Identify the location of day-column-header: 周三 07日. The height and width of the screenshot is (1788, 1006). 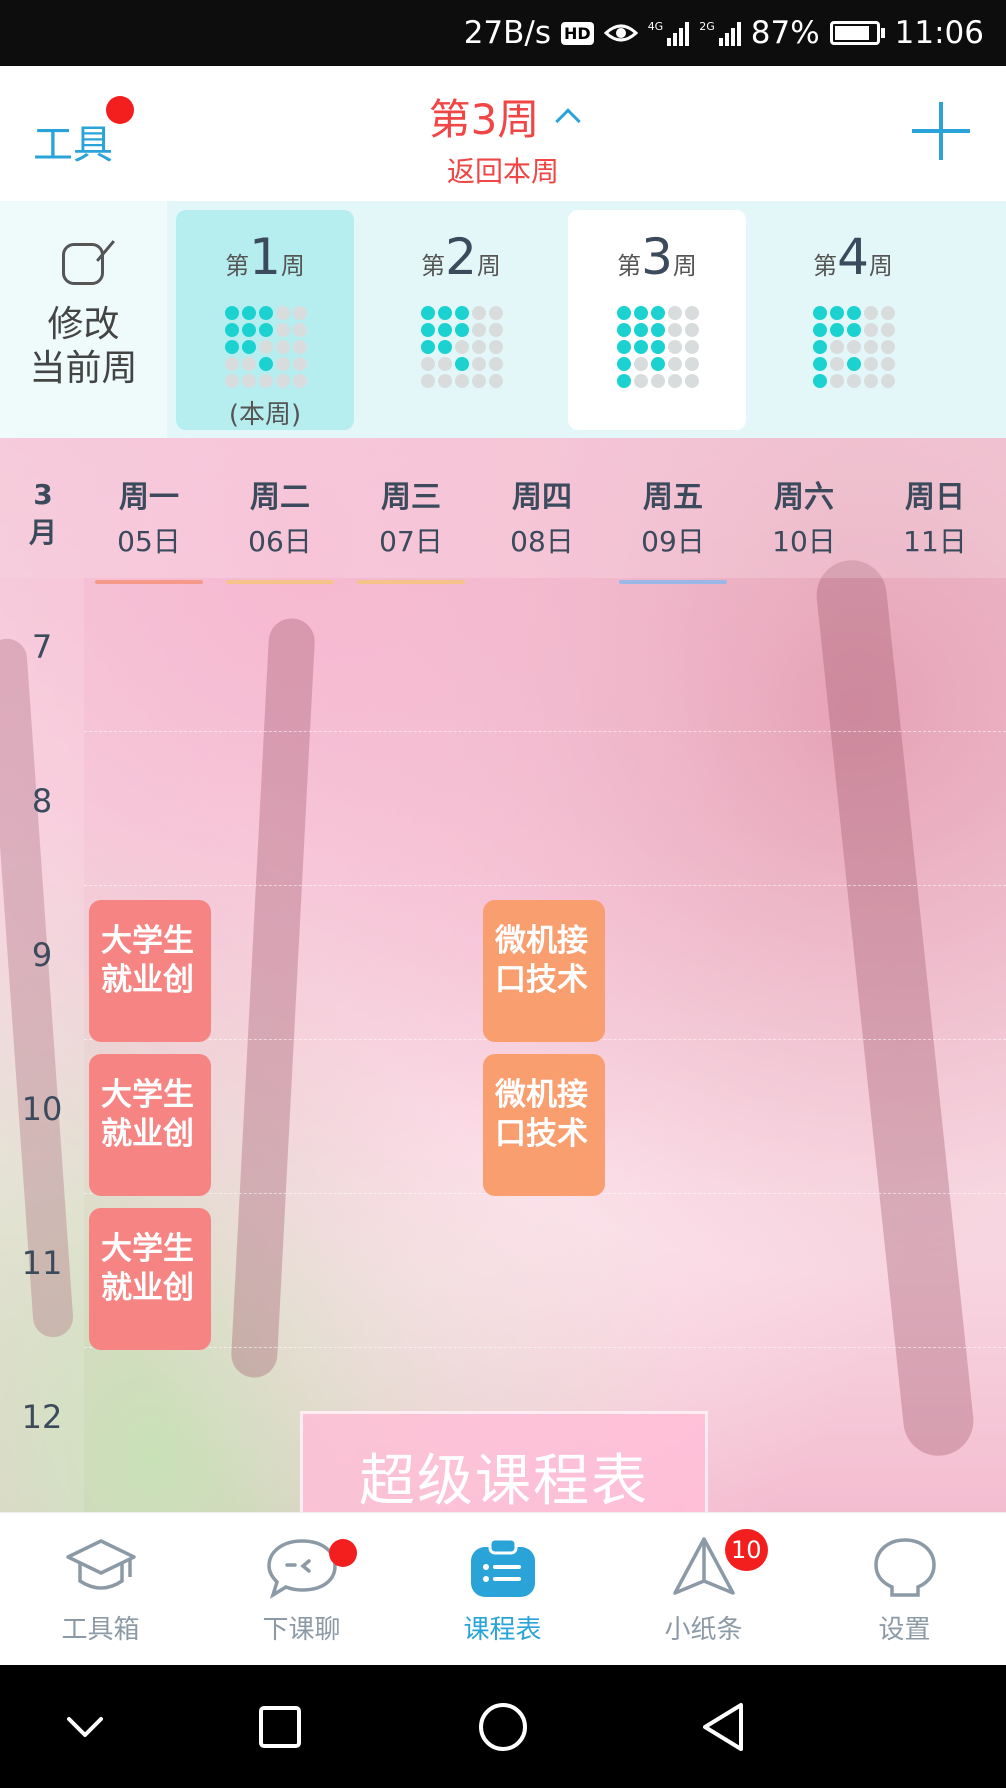
(411, 519).